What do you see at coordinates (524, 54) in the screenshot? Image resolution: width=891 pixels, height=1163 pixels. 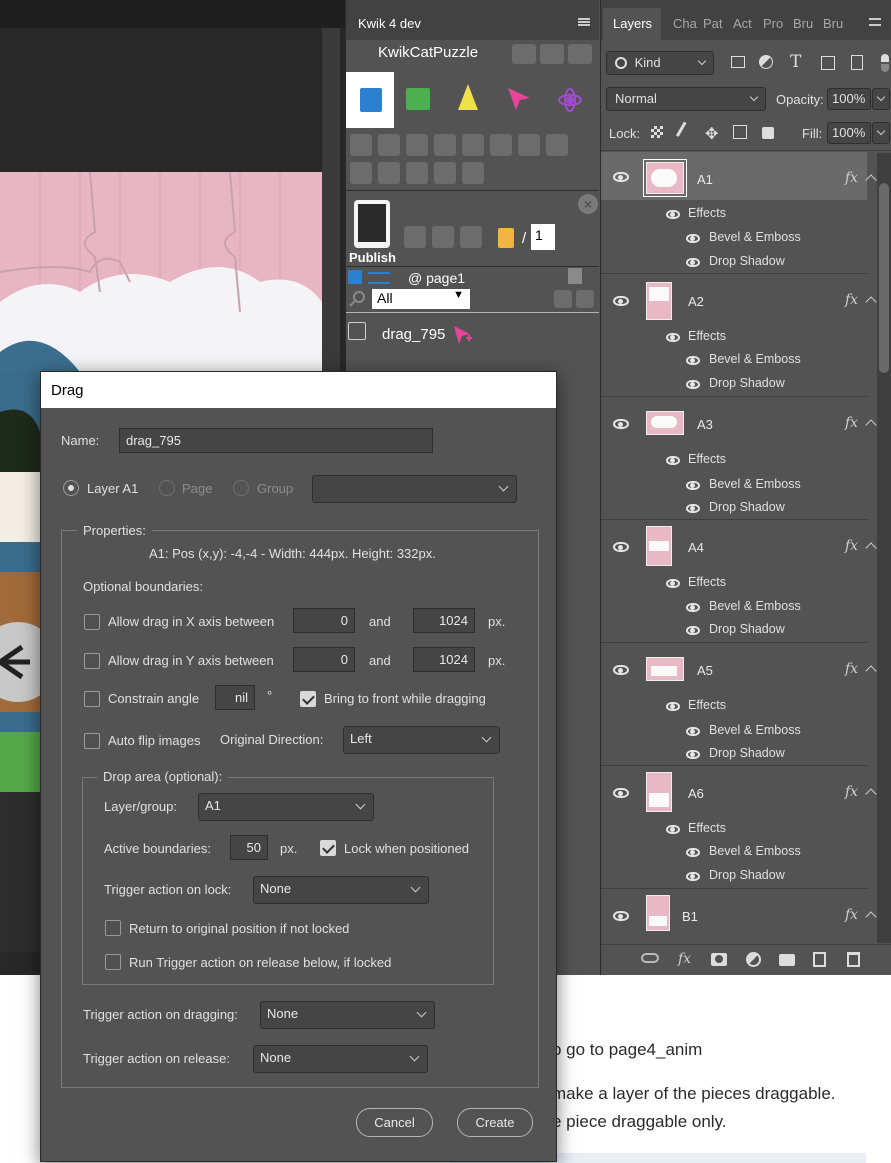 I see `new-project-icon` at bounding box center [524, 54].